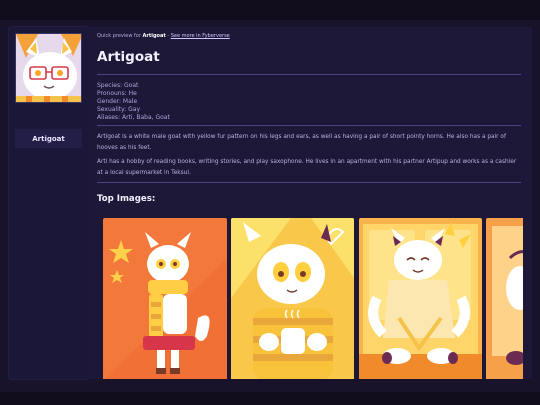 The height and width of the screenshot is (405, 540). What do you see at coordinates (118, 85) in the screenshot?
I see `fact-species: Species: Goat` at bounding box center [118, 85].